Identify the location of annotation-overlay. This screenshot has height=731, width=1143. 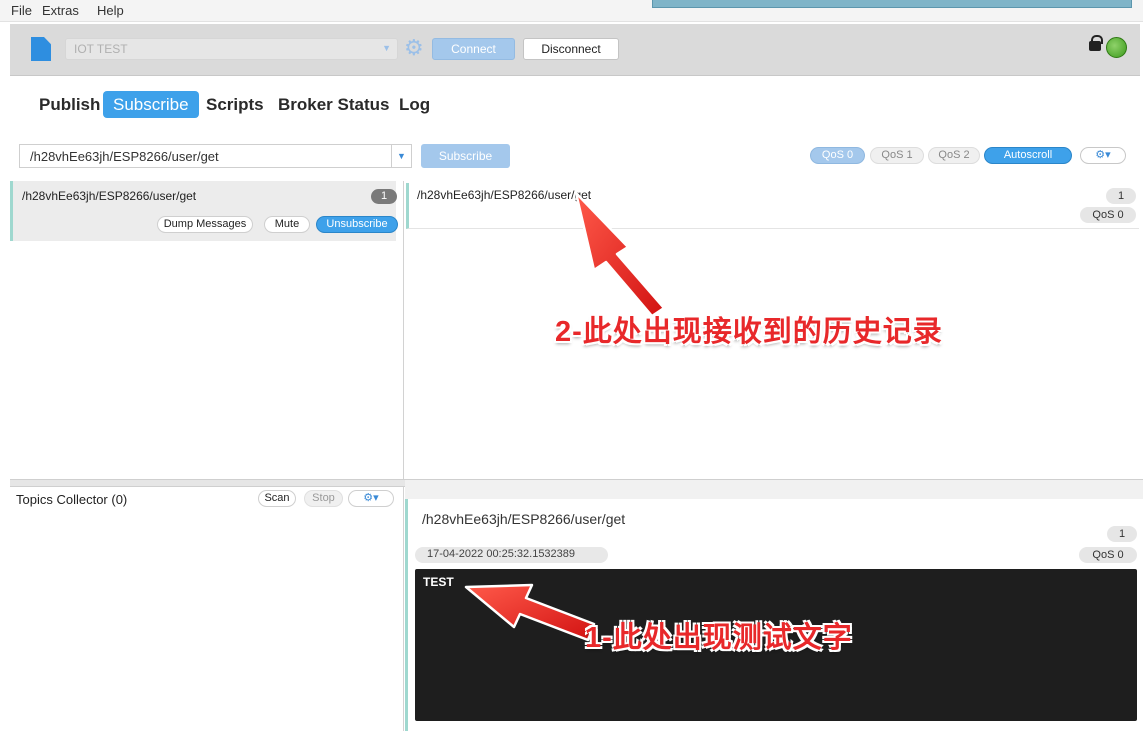
(565, 416).